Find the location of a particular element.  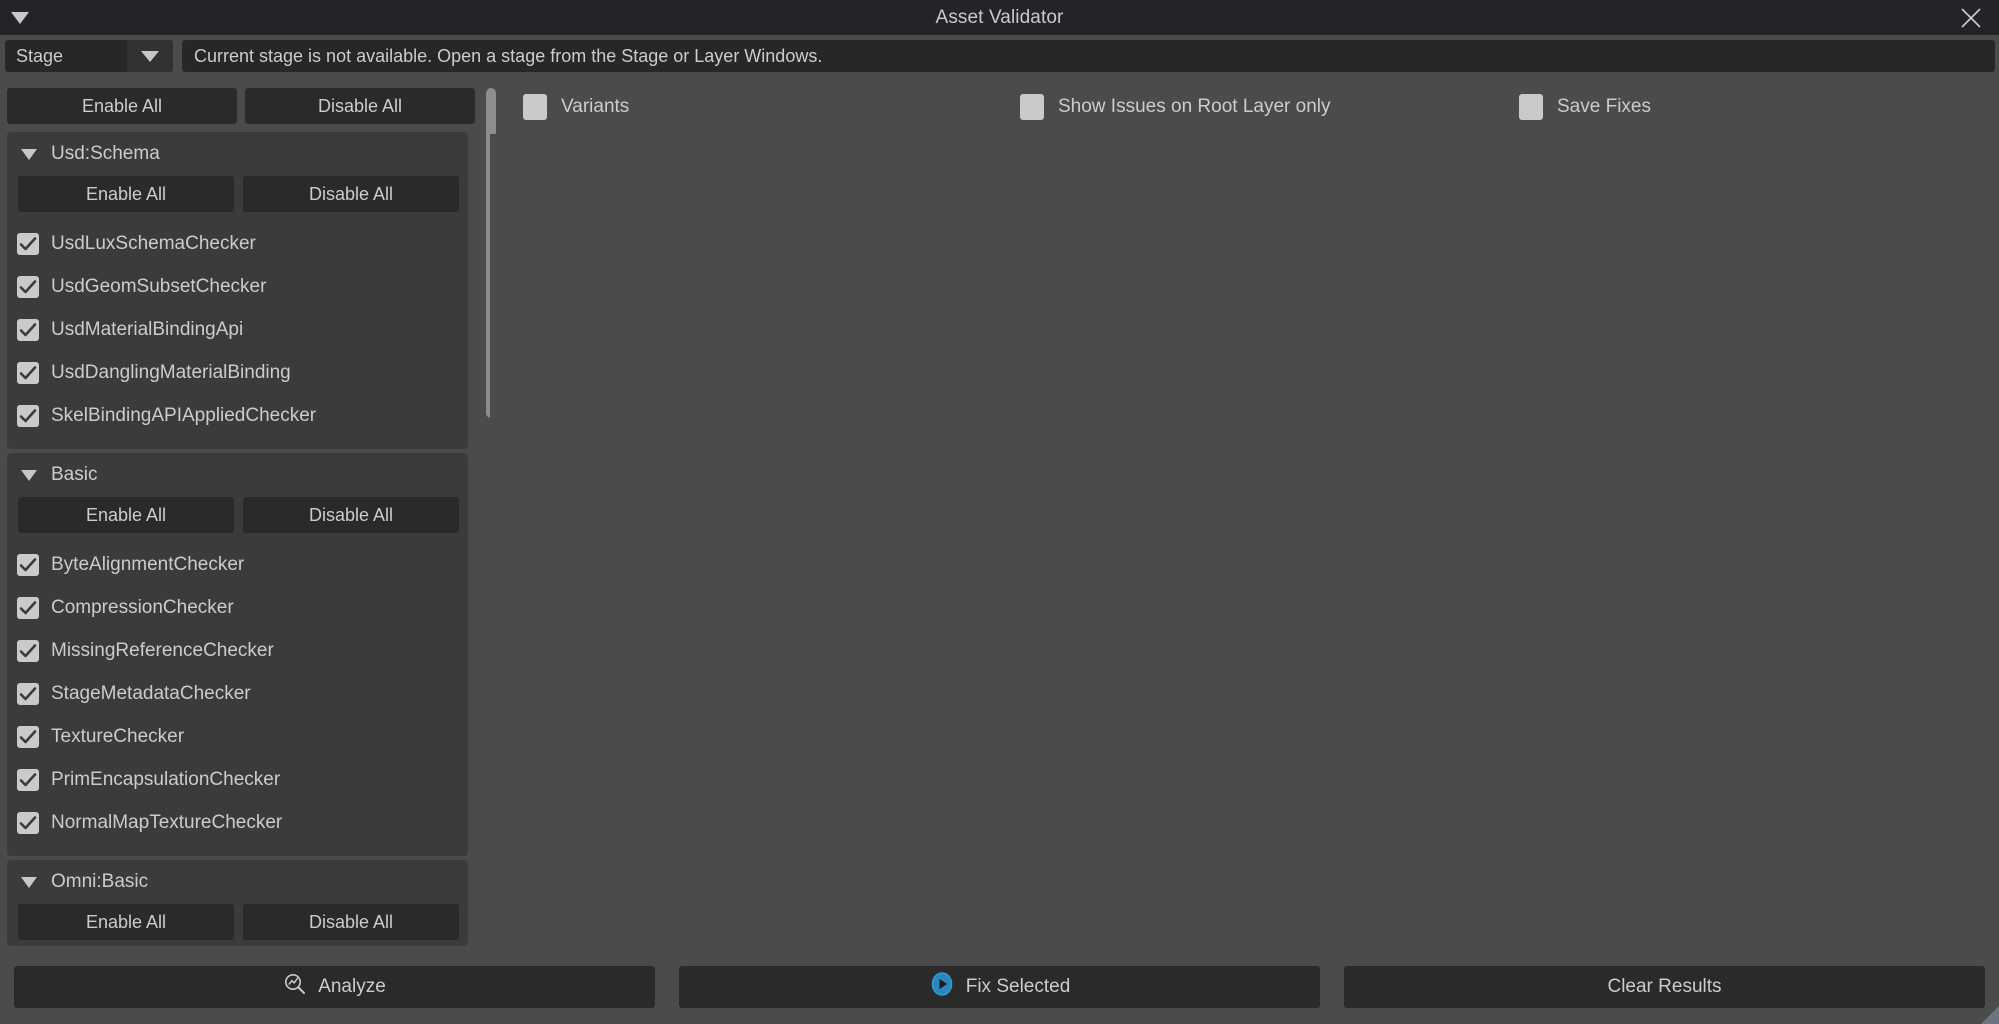

rule-item: SkelBindingAPIAppliedChecker is located at coordinates (237, 415).